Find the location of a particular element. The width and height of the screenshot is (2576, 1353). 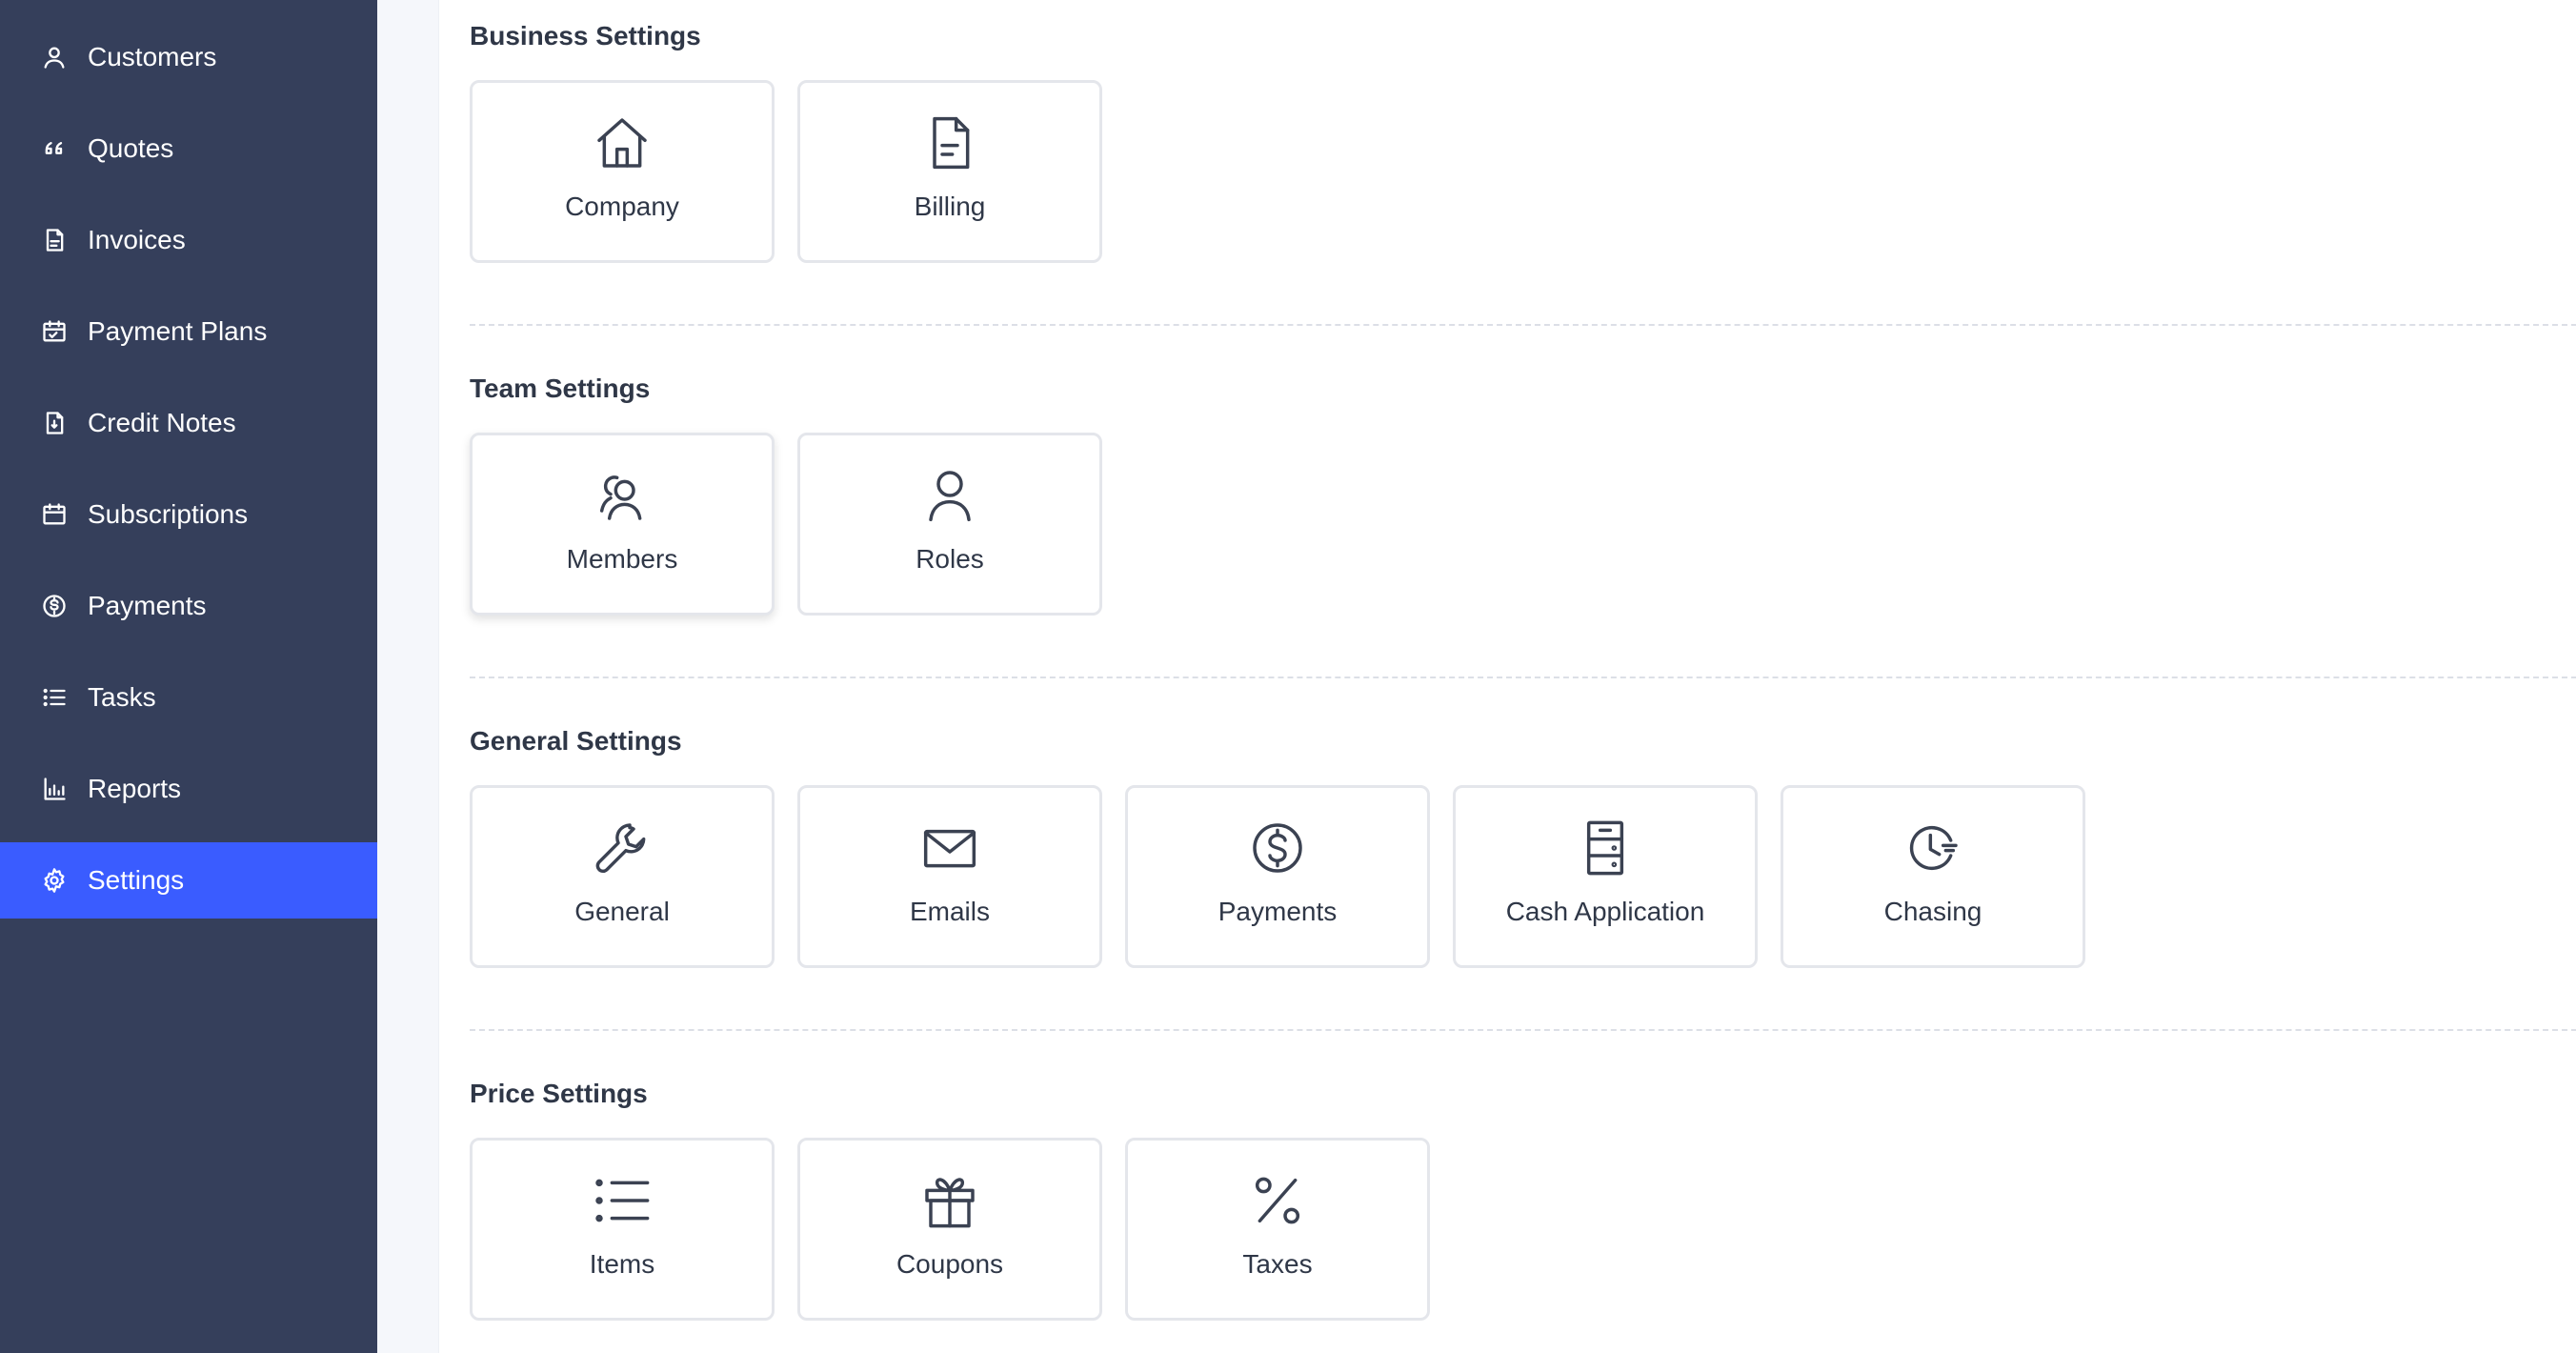

card-label: Chasing is located at coordinates (1933, 911).